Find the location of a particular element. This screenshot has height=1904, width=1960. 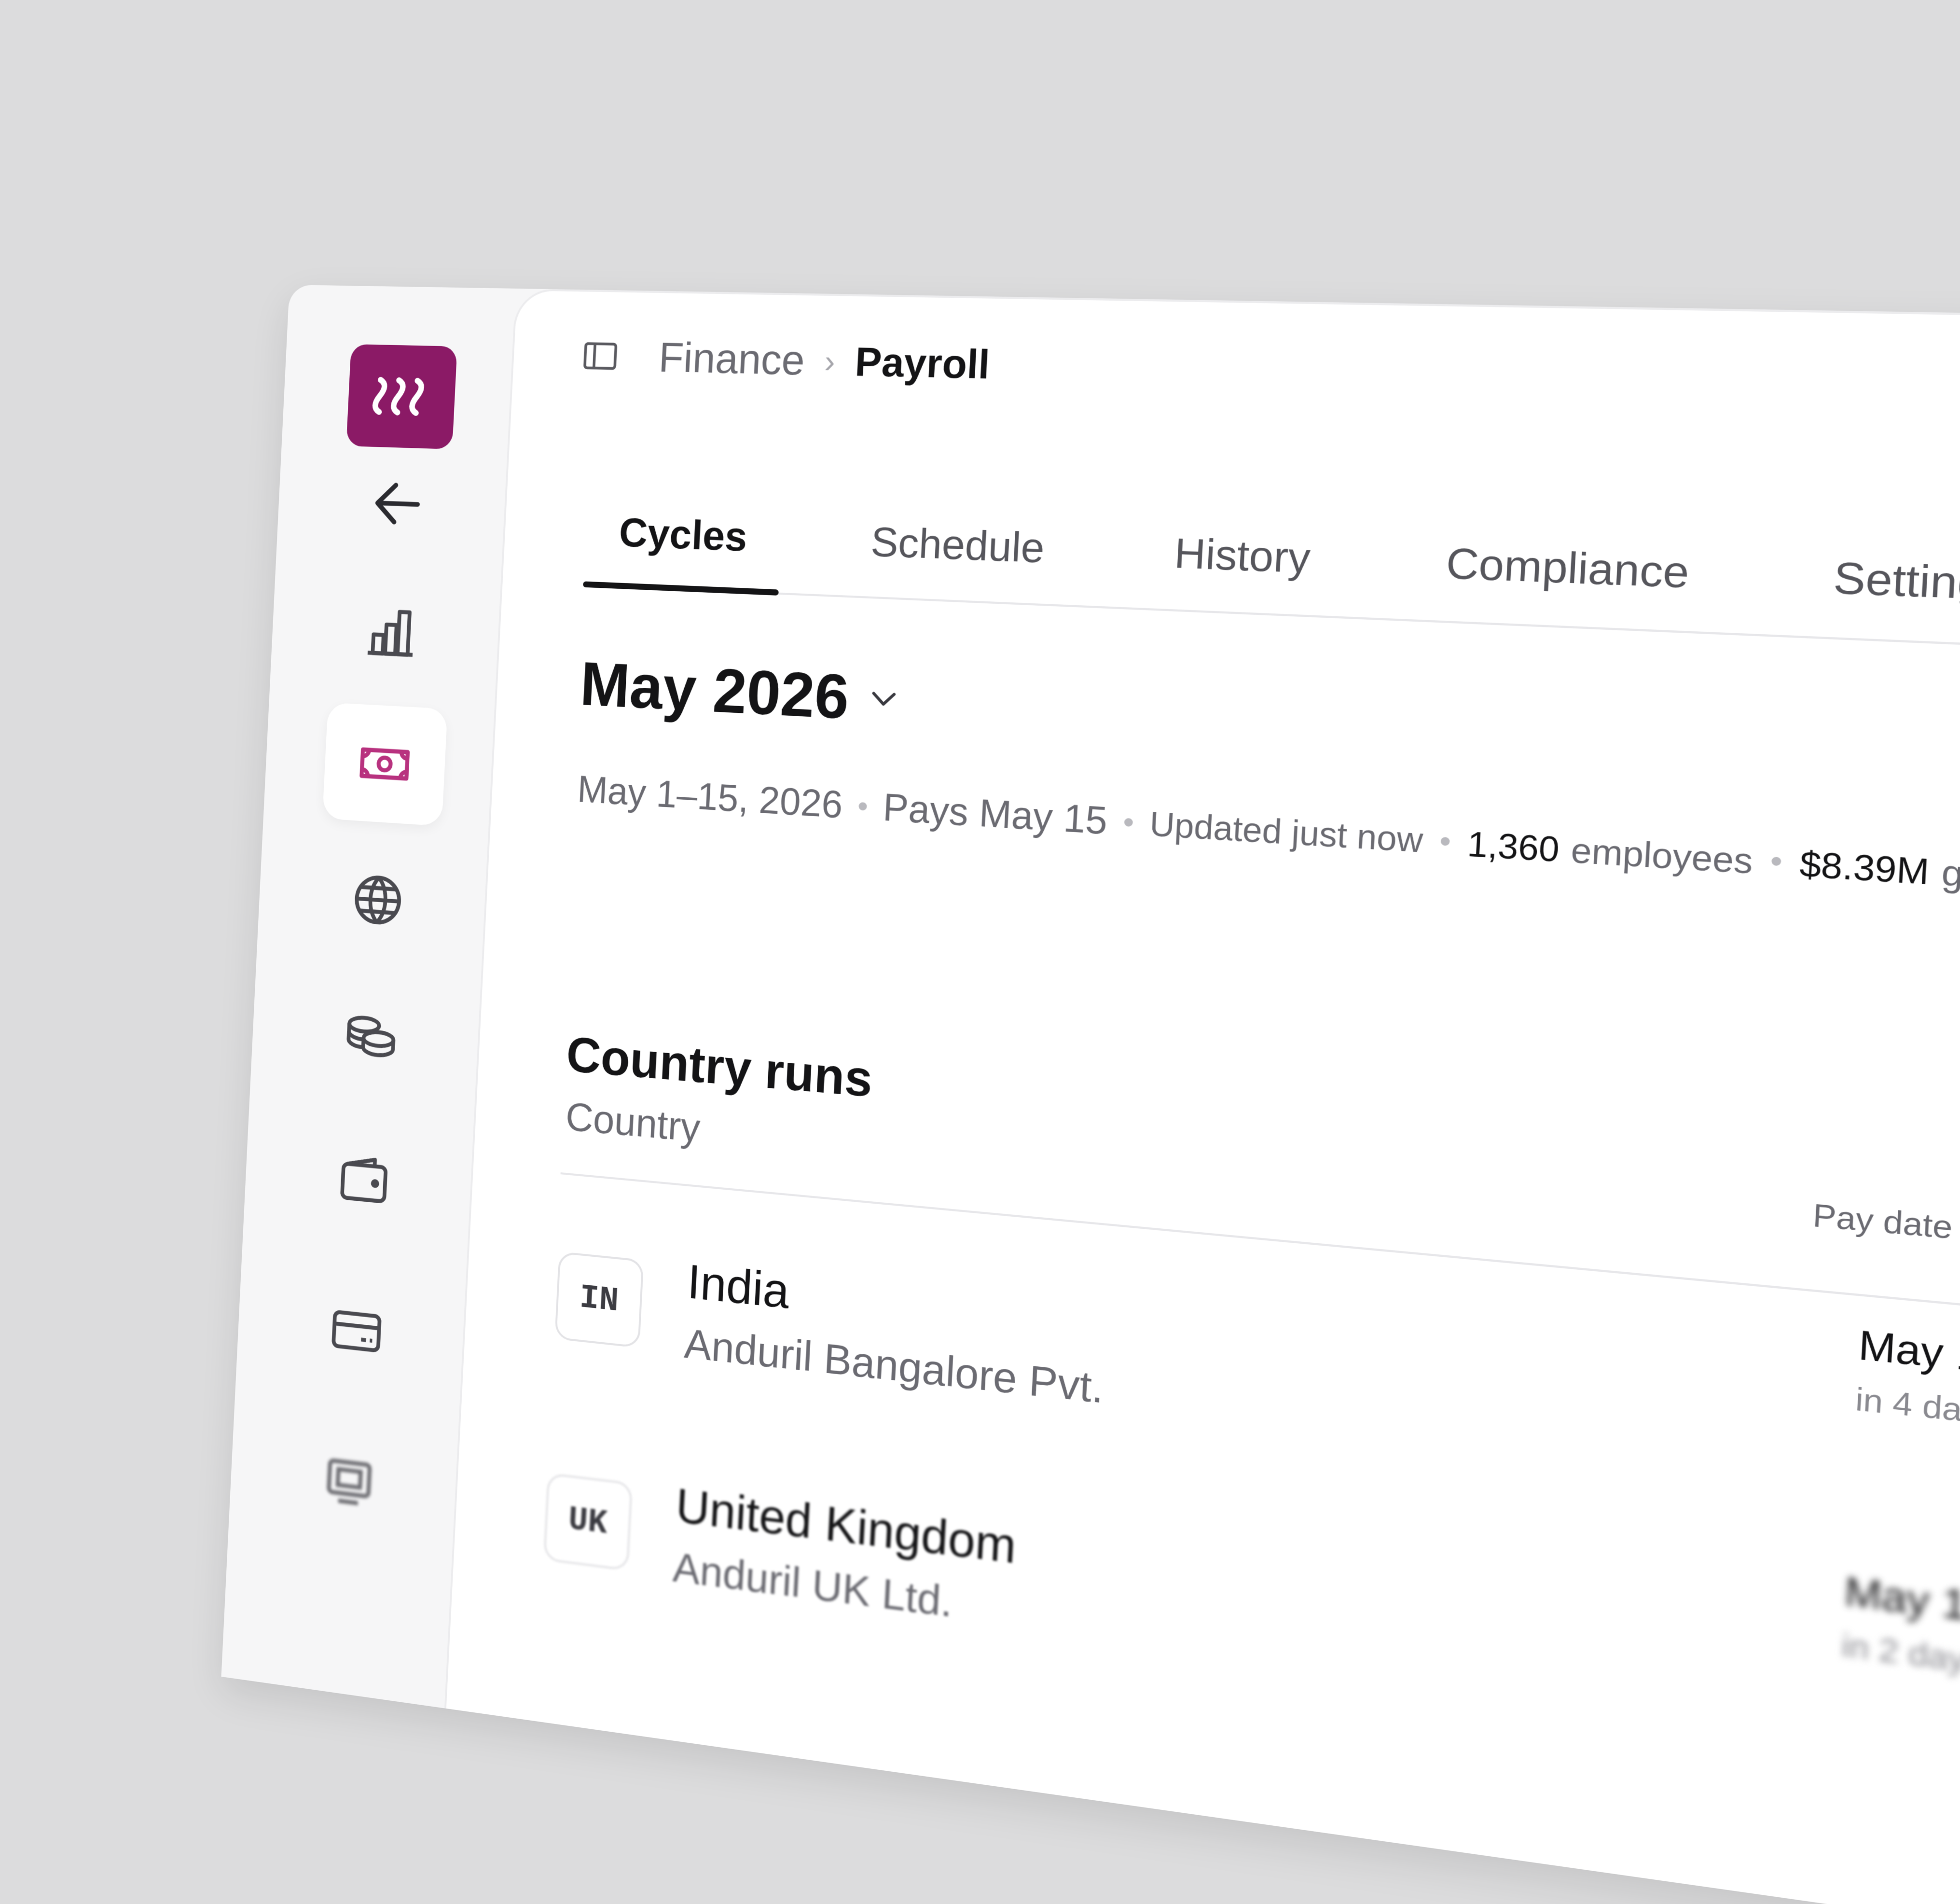

breadcrumb-finance: Finance is located at coordinates (732, 359).